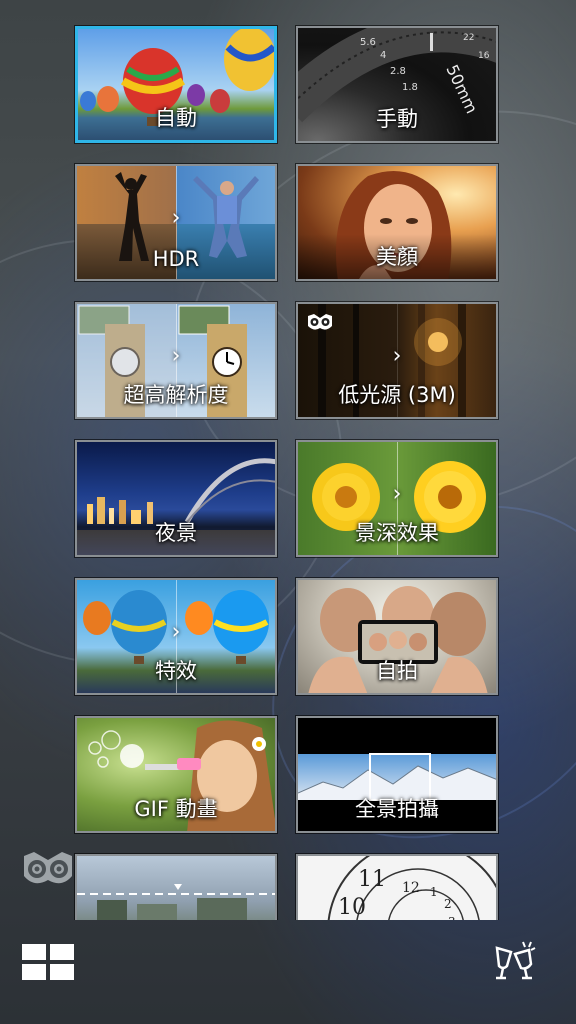 The image size is (576, 1024). What do you see at coordinates (397, 222) in the screenshot?
I see `mode-tile-beauty: 美顏` at bounding box center [397, 222].